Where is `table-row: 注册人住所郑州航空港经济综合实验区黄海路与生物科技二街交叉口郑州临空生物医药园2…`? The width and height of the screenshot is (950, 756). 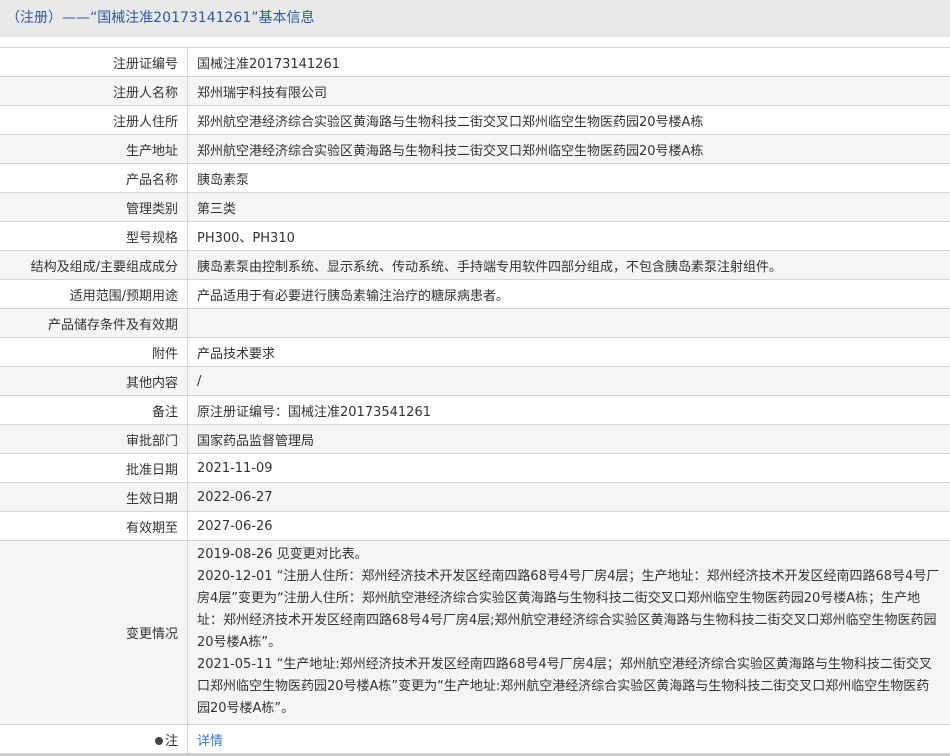 table-row: 注册人住所郑州航空港经济综合实验区黄海路与生物科技二街交叉口郑州临空生物医药园2… is located at coordinates (475, 120).